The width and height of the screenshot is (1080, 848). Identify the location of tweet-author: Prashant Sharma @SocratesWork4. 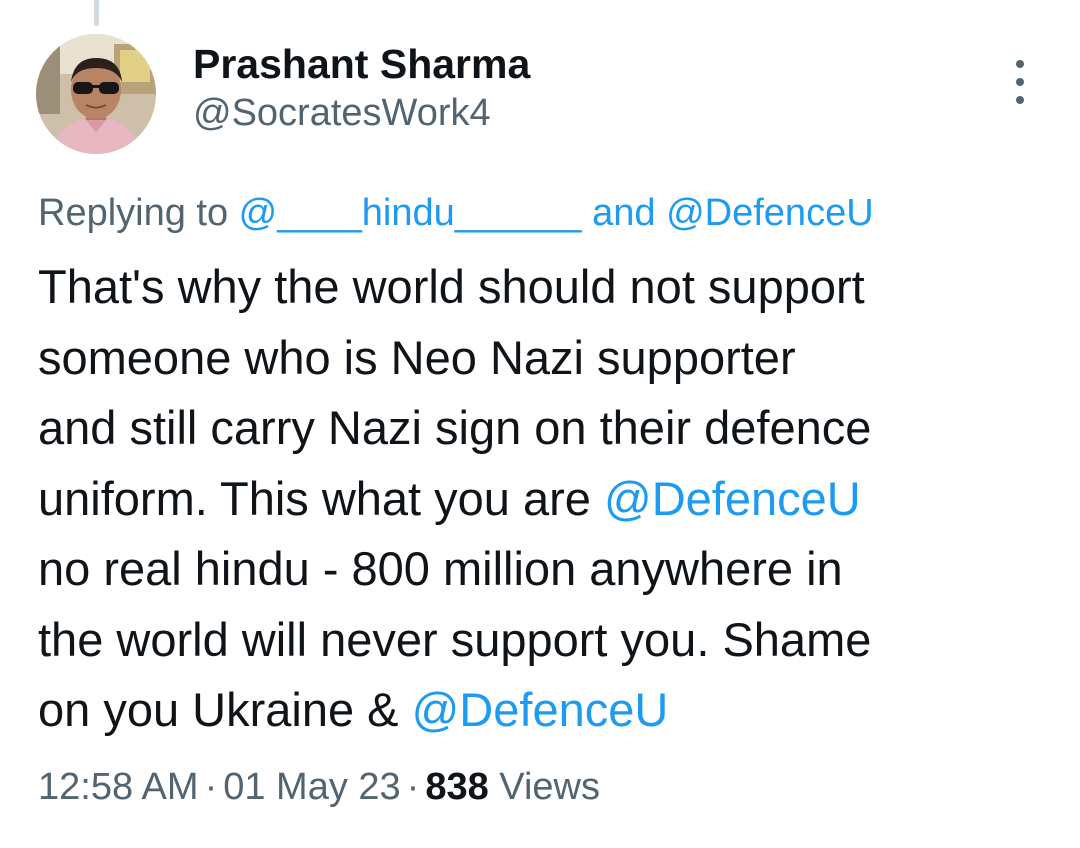
(361, 87).